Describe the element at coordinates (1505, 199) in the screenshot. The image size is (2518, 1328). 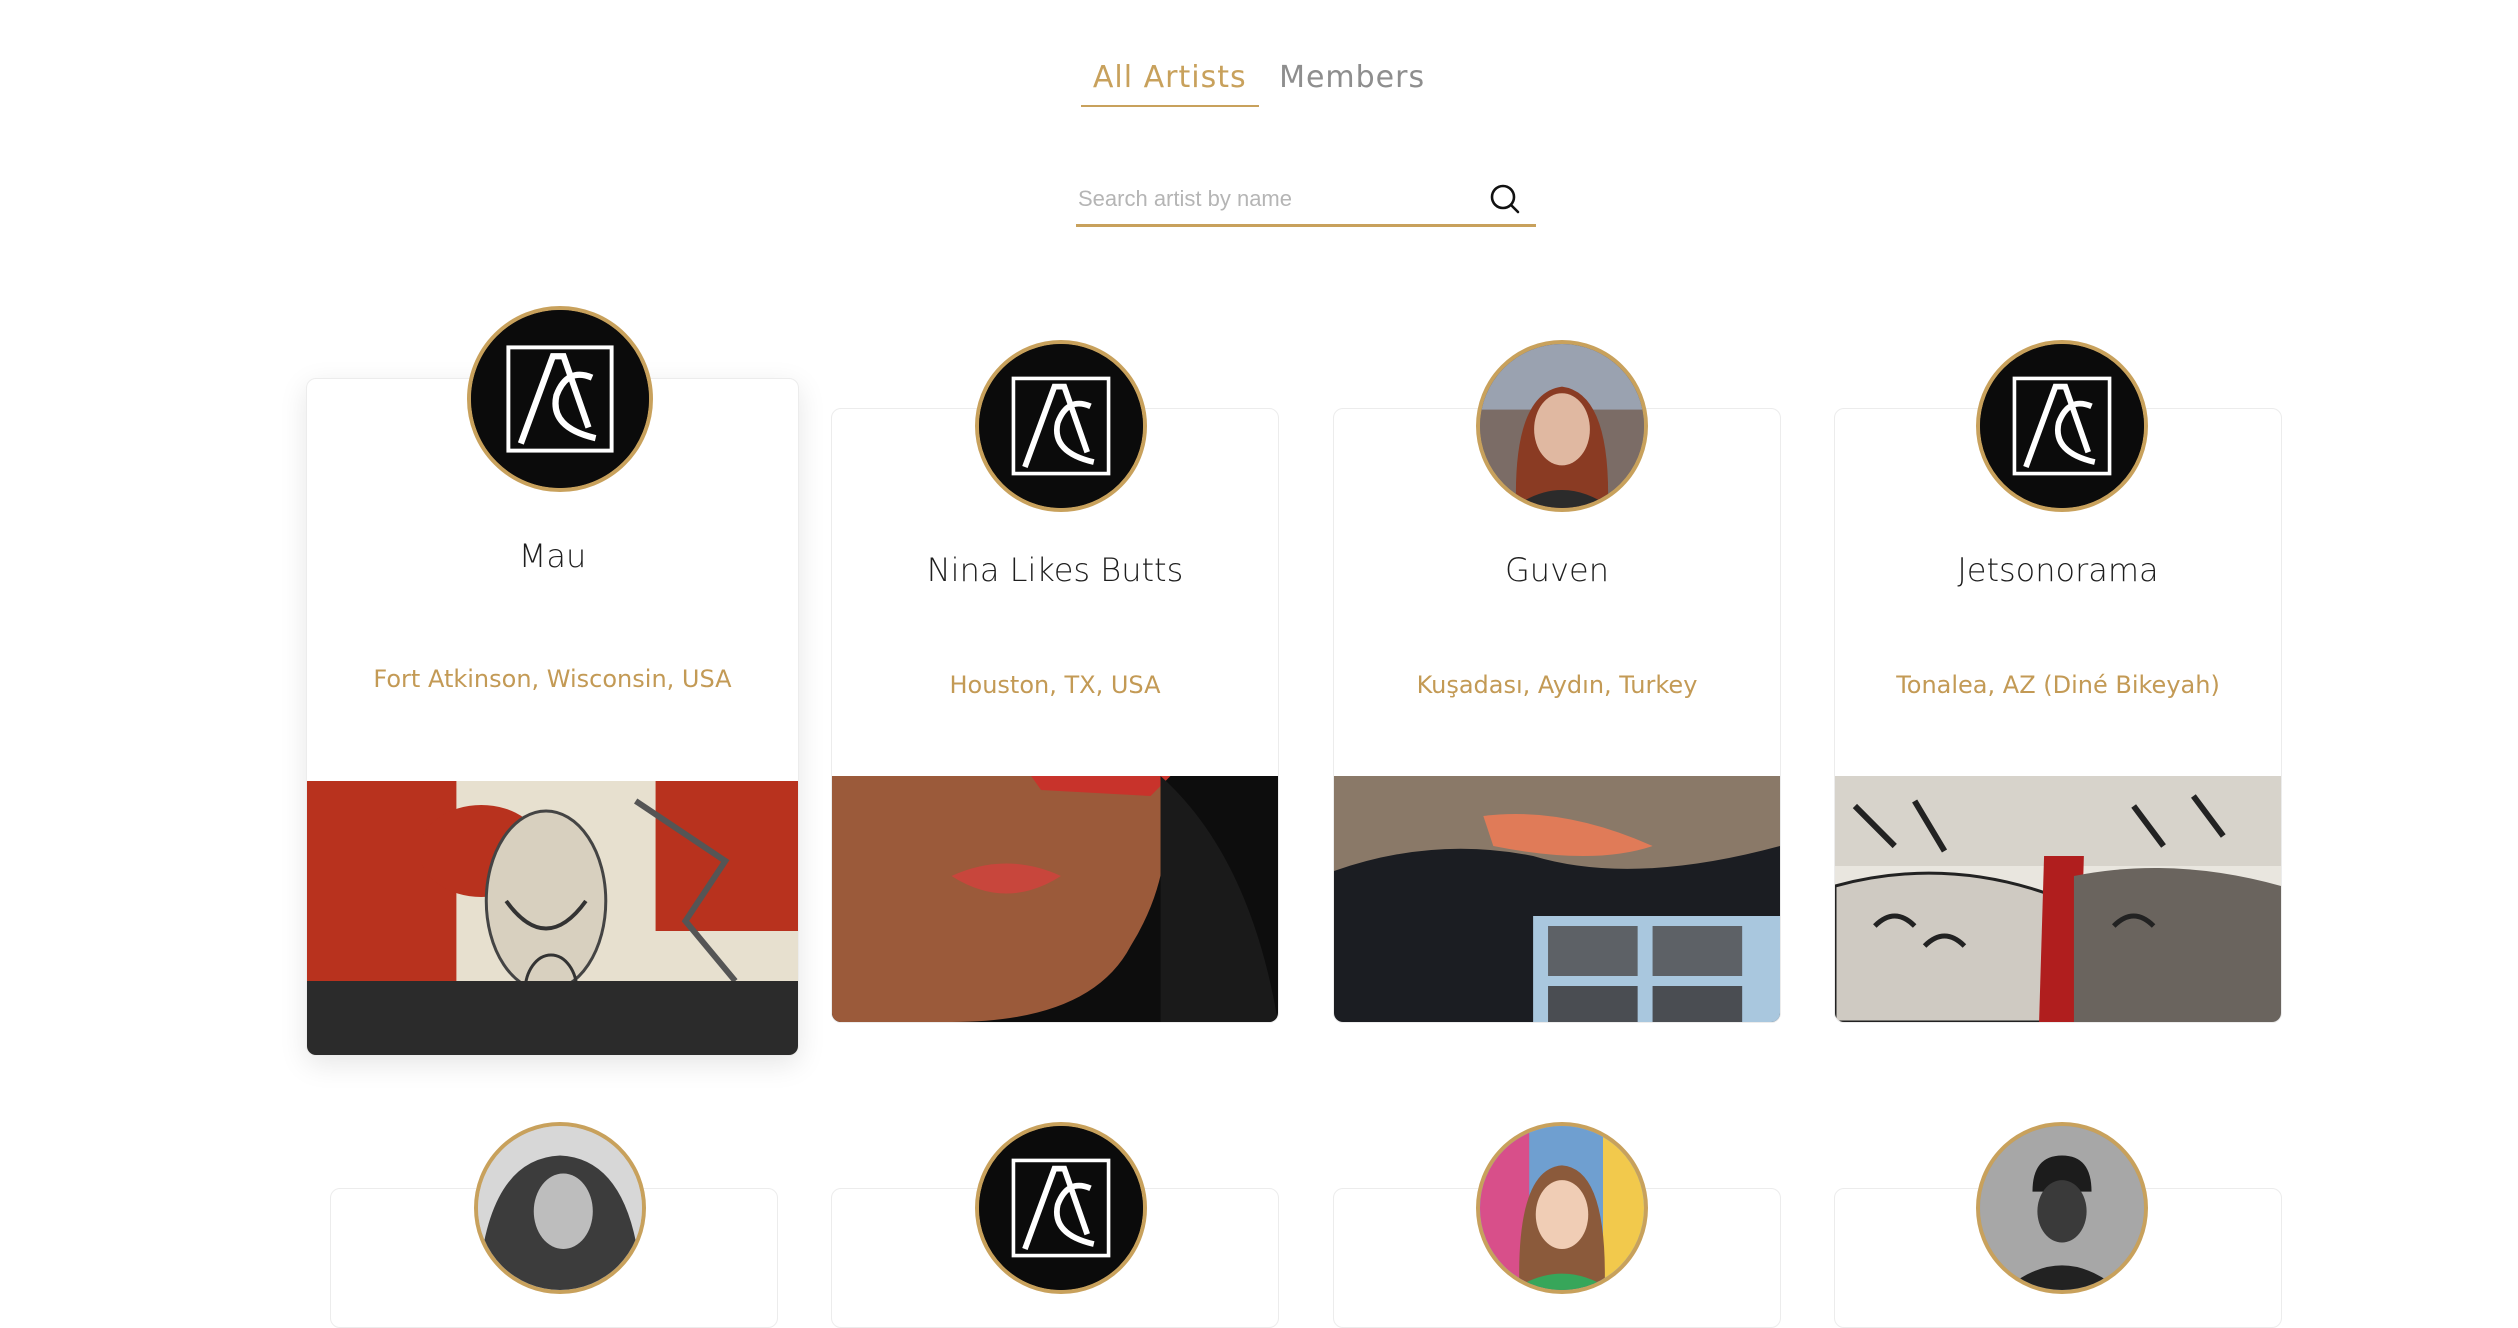
I see `search-icon` at that location.